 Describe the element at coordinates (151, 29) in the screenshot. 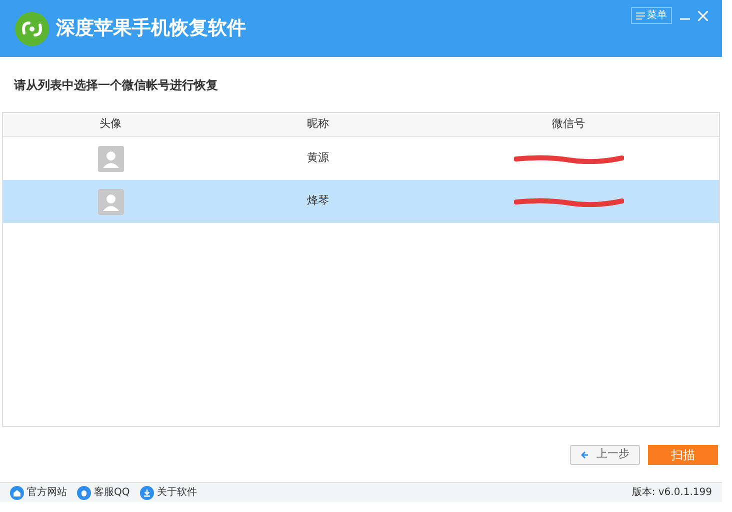

I see `window-title: 深度苹果手机恢复软件` at that location.